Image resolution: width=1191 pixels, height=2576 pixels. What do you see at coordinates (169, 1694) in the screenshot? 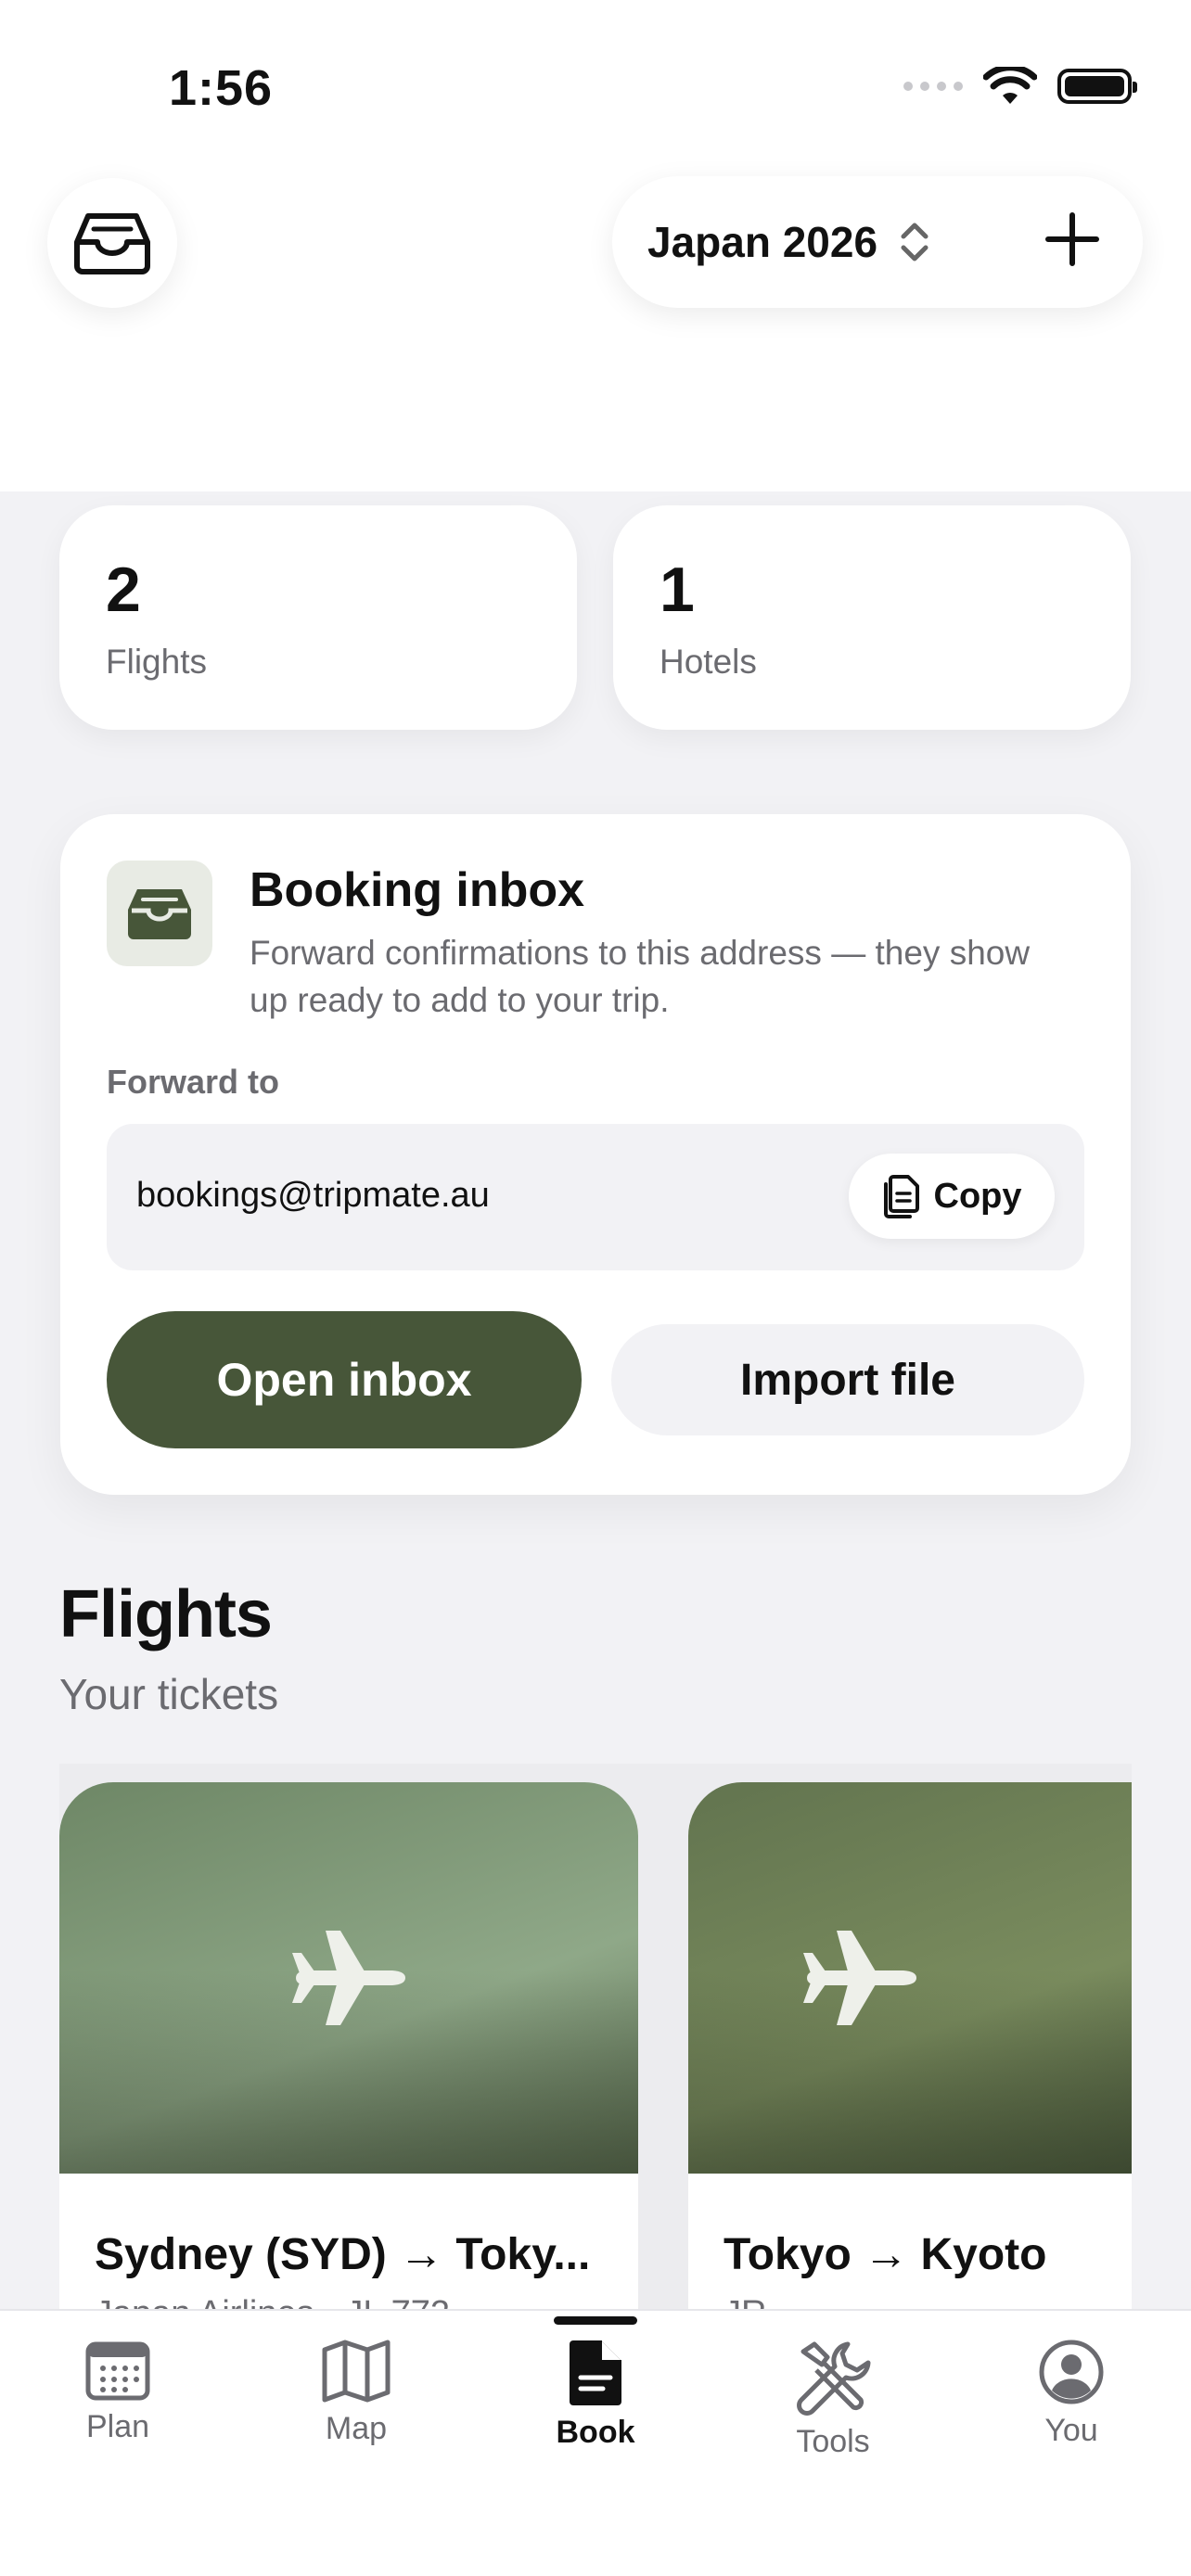
I see `flights-section-subtitle: Your tickets` at bounding box center [169, 1694].